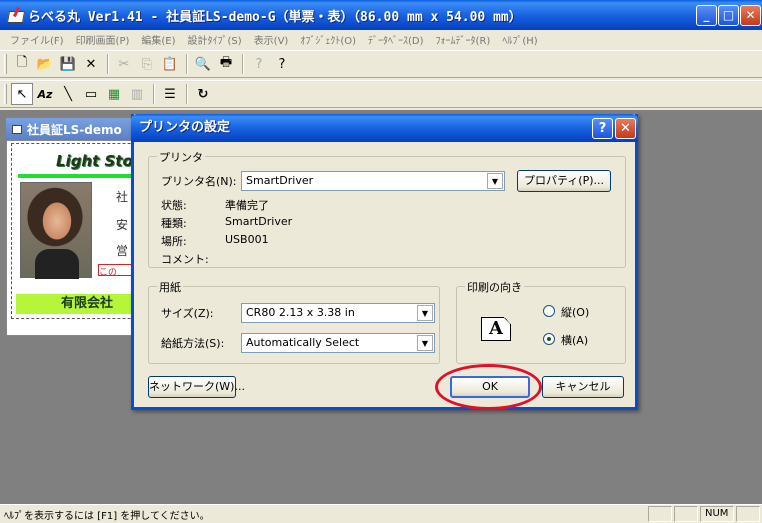 The image size is (762, 523). I want to click on barcode-tool-icon: ▥, so click(137, 94).